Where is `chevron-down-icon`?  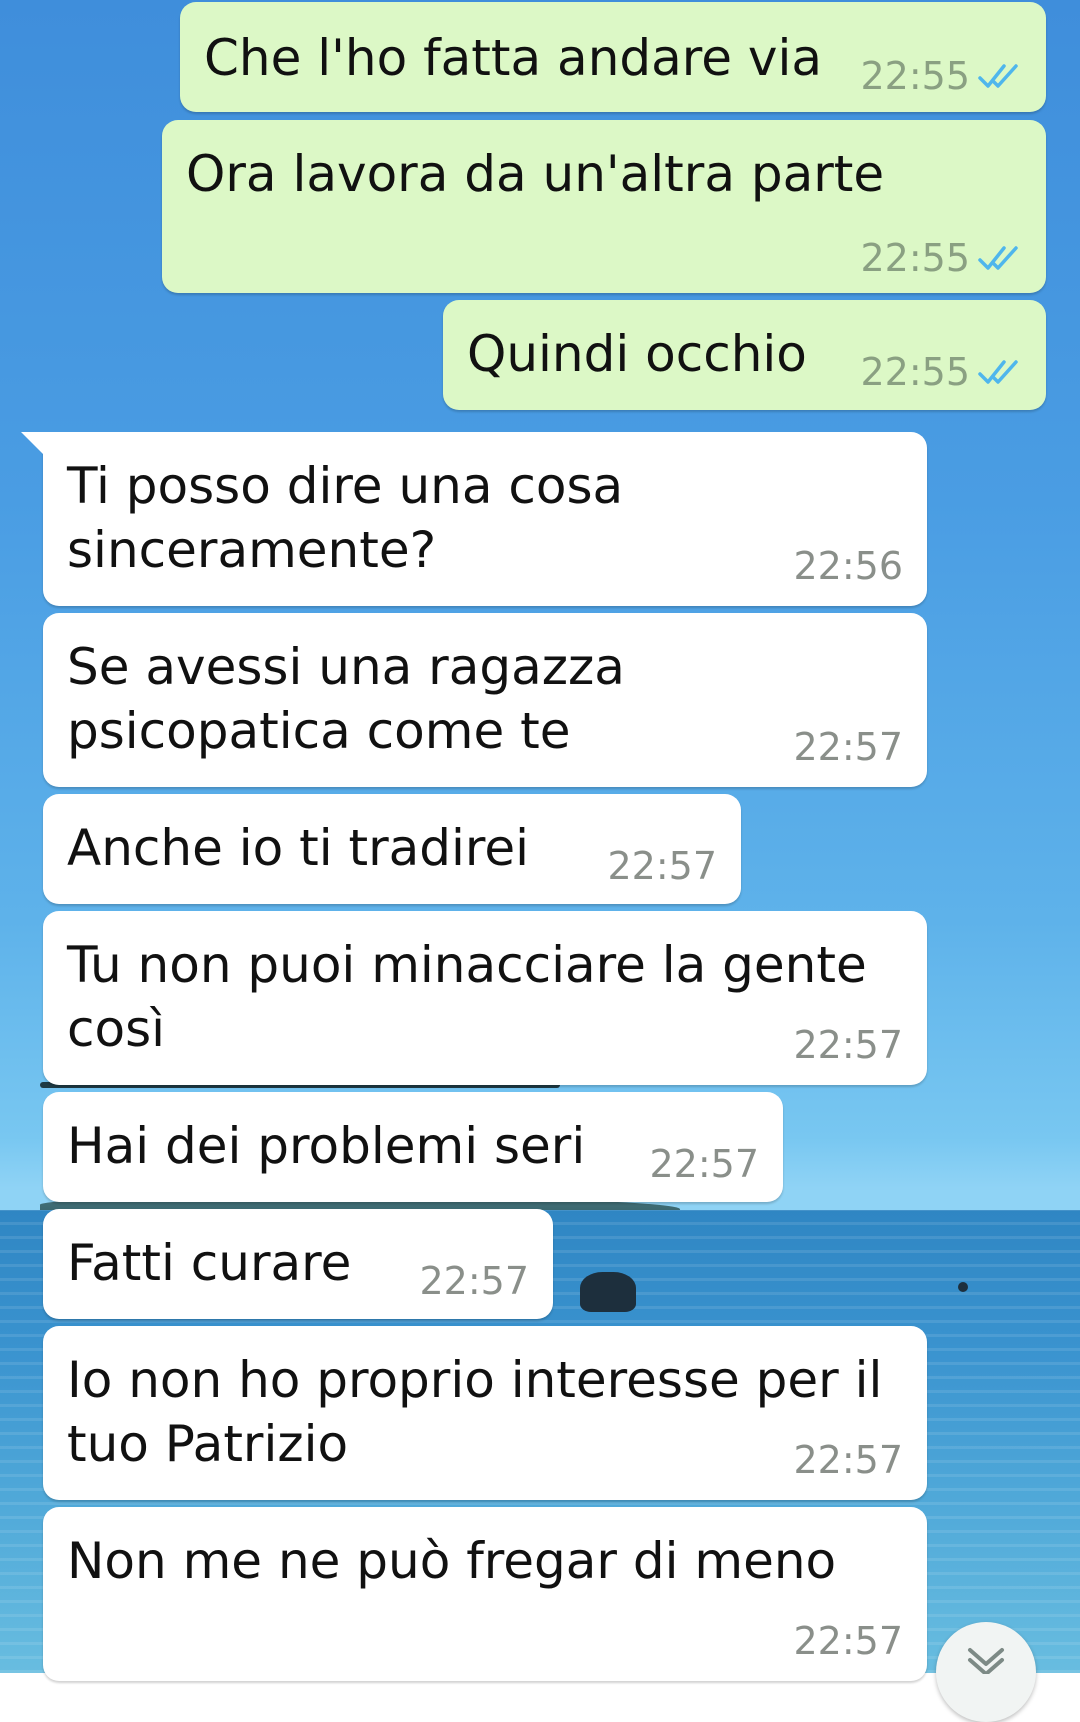 chevron-down-icon is located at coordinates (986, 1661).